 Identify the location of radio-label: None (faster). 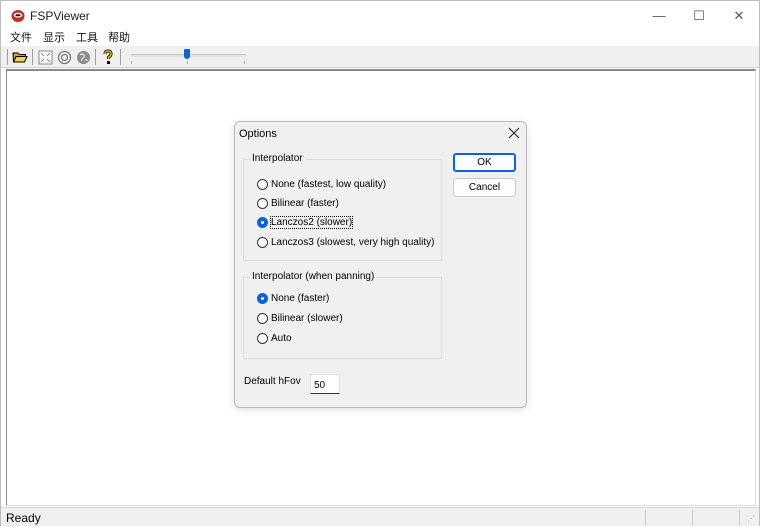
(300, 298).